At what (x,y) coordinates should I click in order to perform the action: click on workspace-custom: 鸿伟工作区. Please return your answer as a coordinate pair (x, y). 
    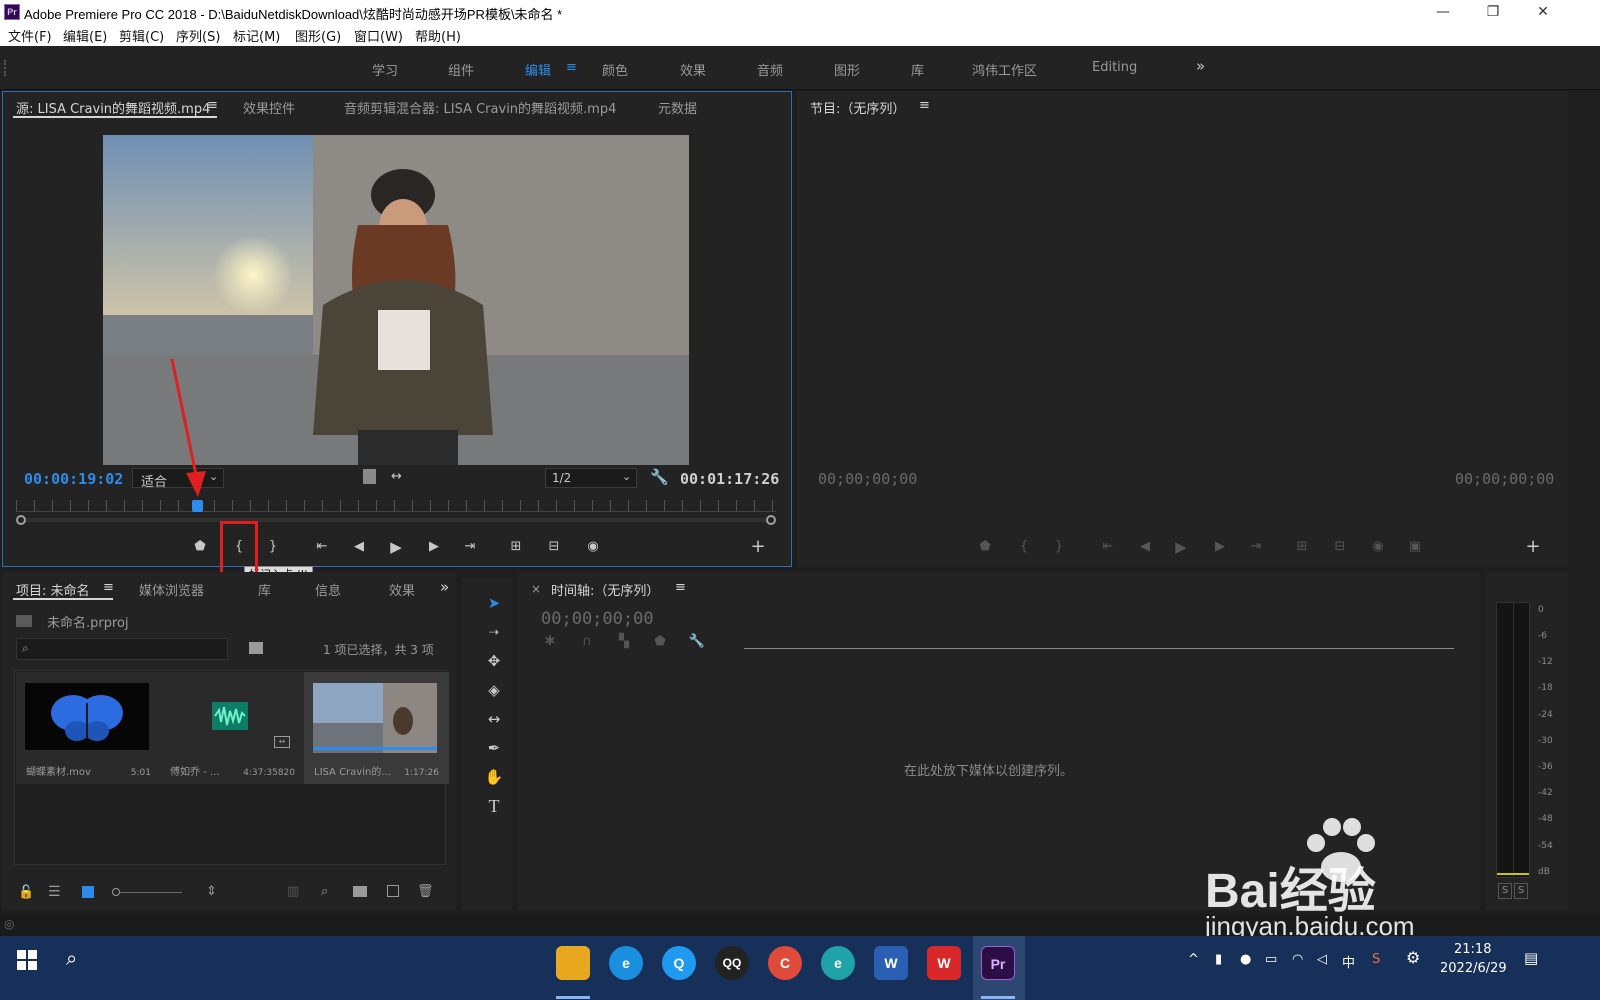
    Looking at the image, I should click on (1004, 69).